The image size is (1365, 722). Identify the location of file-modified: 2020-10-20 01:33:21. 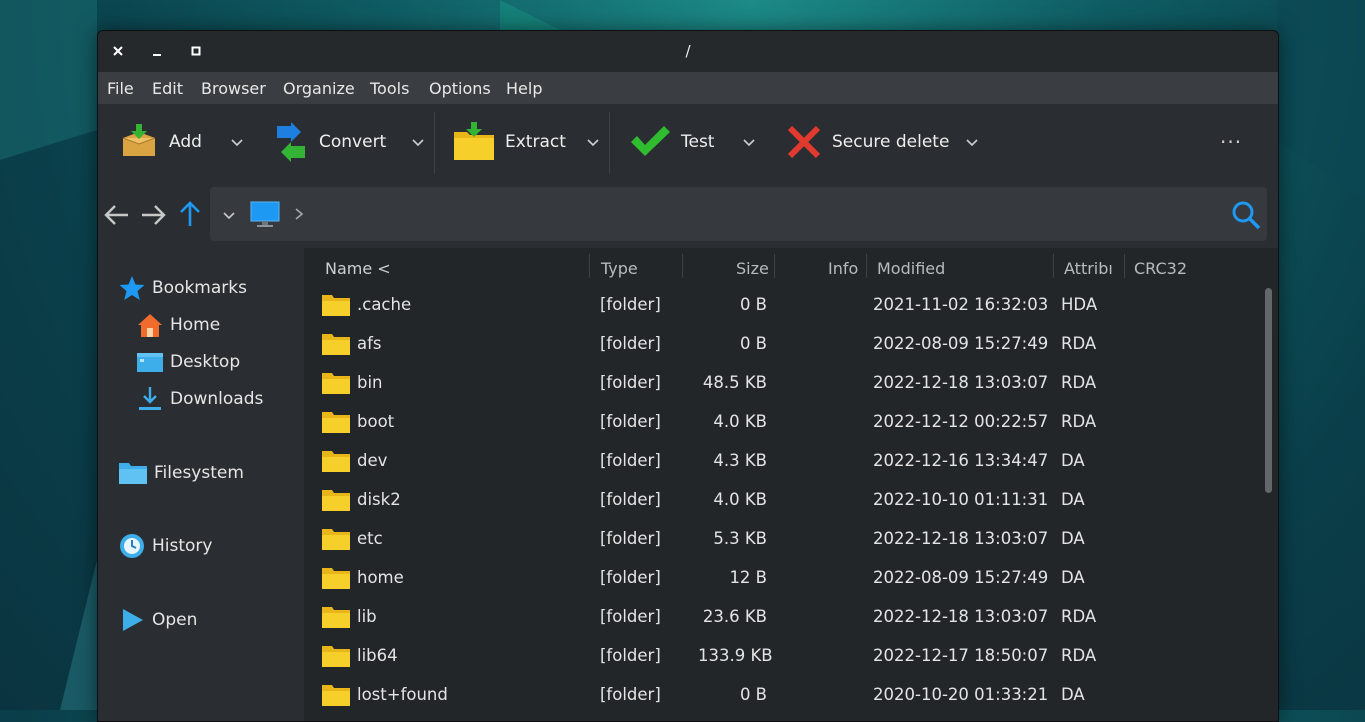
(961, 694).